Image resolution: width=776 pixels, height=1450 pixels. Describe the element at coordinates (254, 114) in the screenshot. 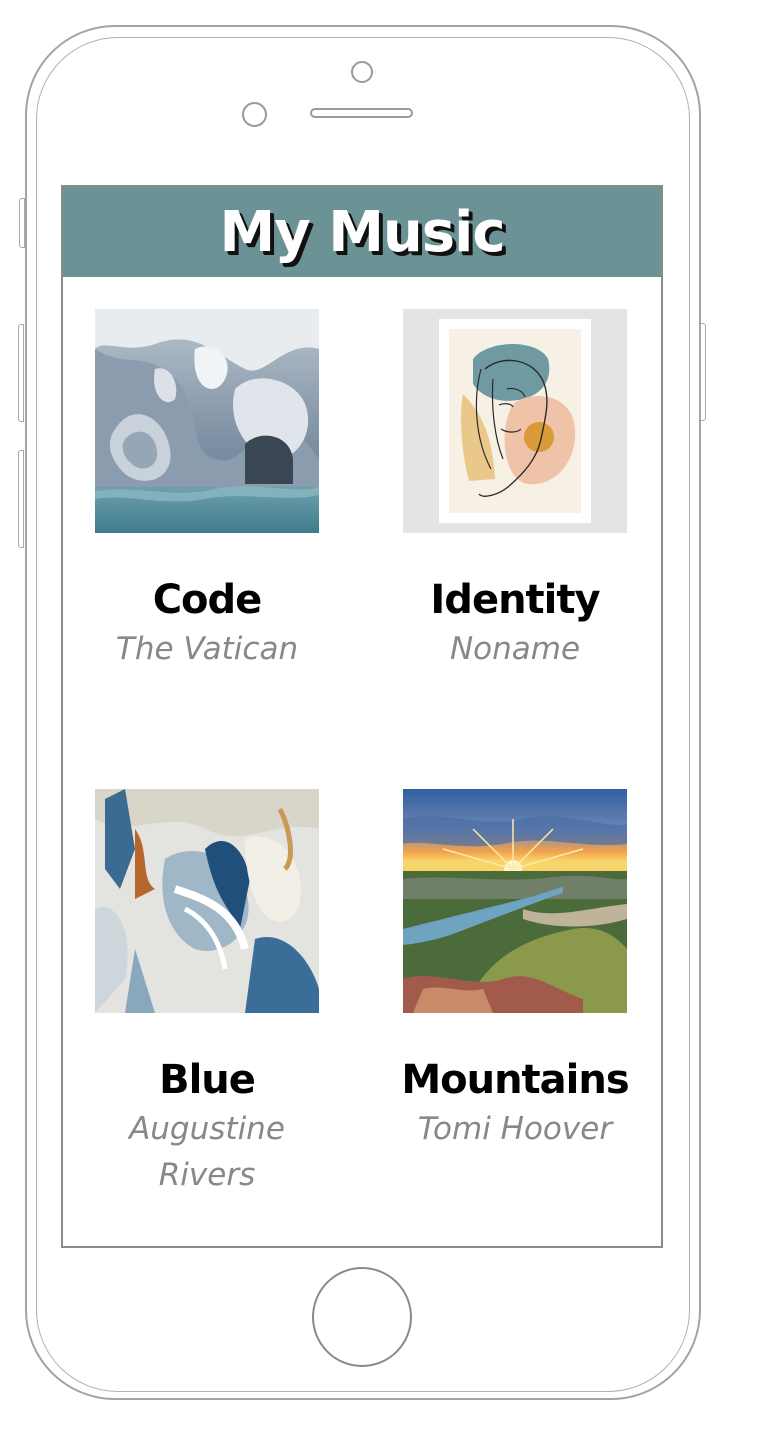

I see `proximity-sensor-icon` at that location.